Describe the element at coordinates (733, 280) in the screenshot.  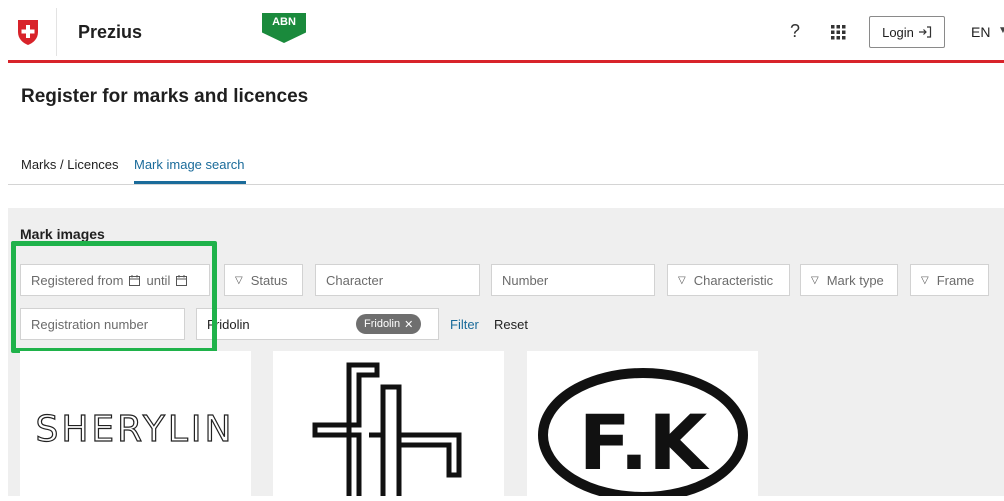
I see `characteristic-label: Characteristic` at that location.